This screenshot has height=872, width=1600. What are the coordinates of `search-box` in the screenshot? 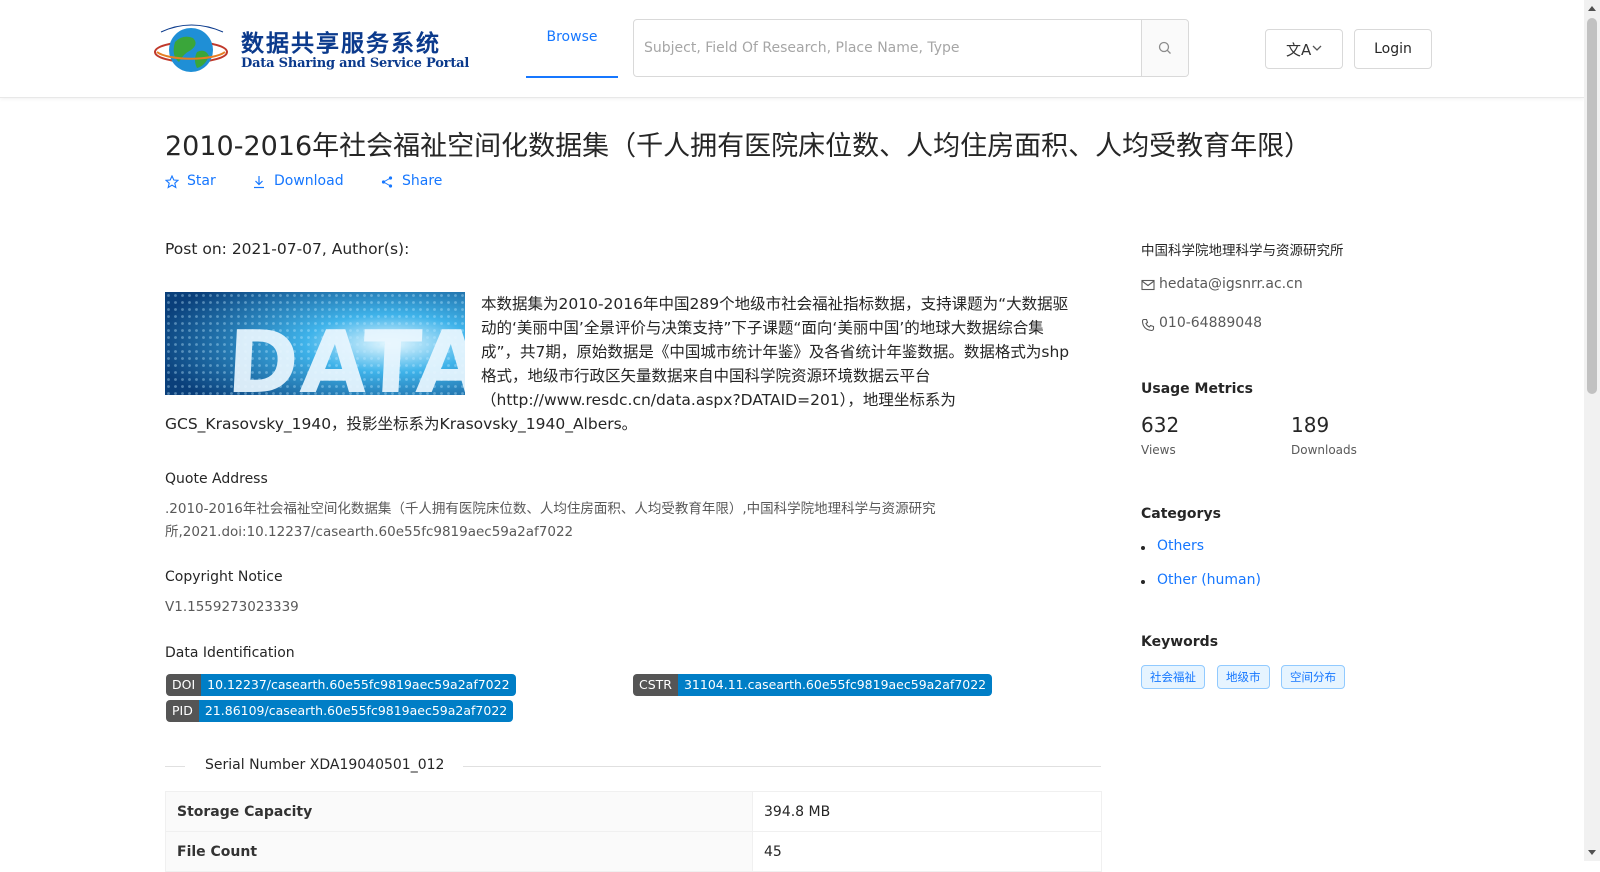 It's located at (911, 48).